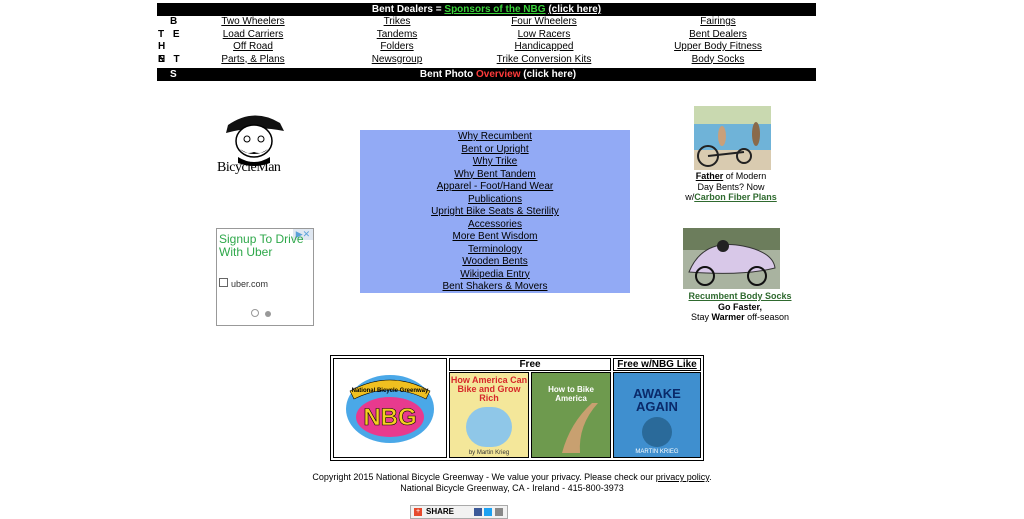 Image resolution: width=1024 pixels, height=519 pixels. Describe the element at coordinates (408, 9) in the screenshot. I see `dealers-prefix: Bent Dealers =` at that location.